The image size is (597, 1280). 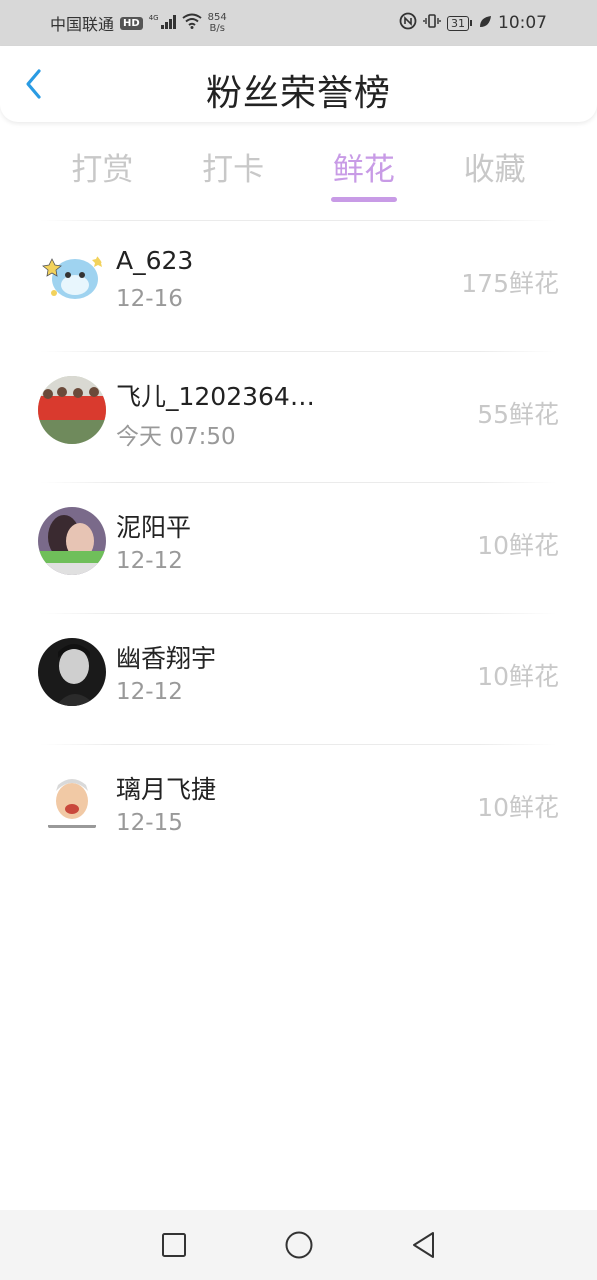 I want to click on network-gen-label: 4G, so click(x=153, y=17).